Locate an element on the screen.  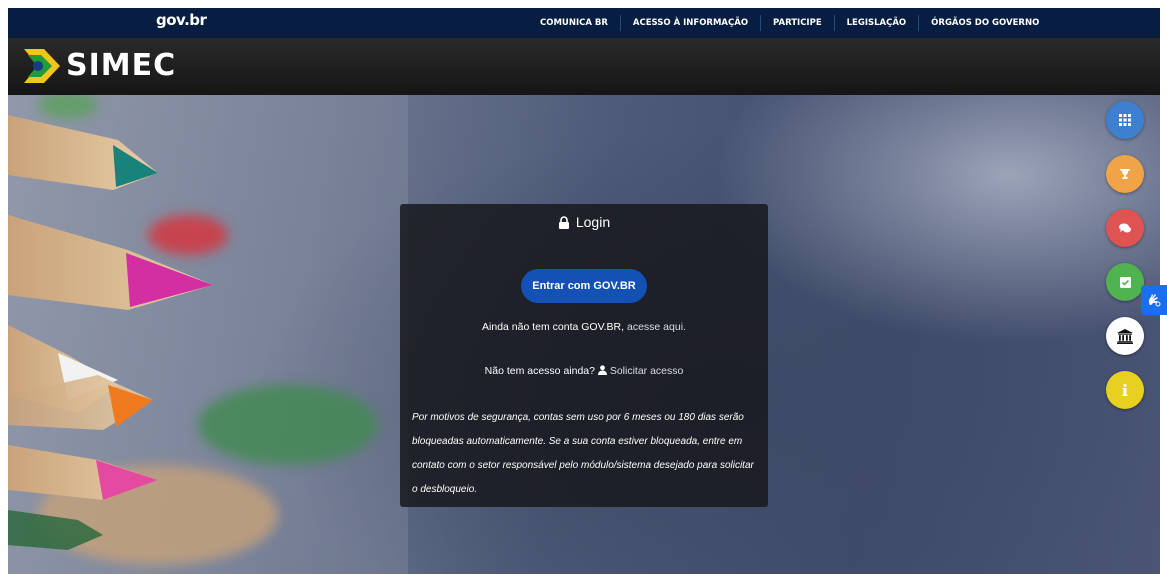
govbr-logo: gov.br is located at coordinates (181, 20).